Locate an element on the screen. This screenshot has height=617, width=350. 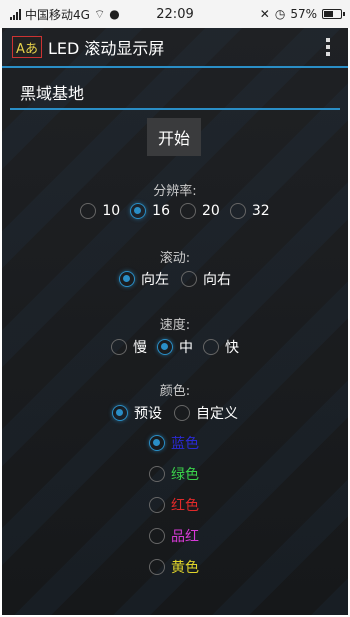
color-preset-radio: 红色 is located at coordinates (174, 504).